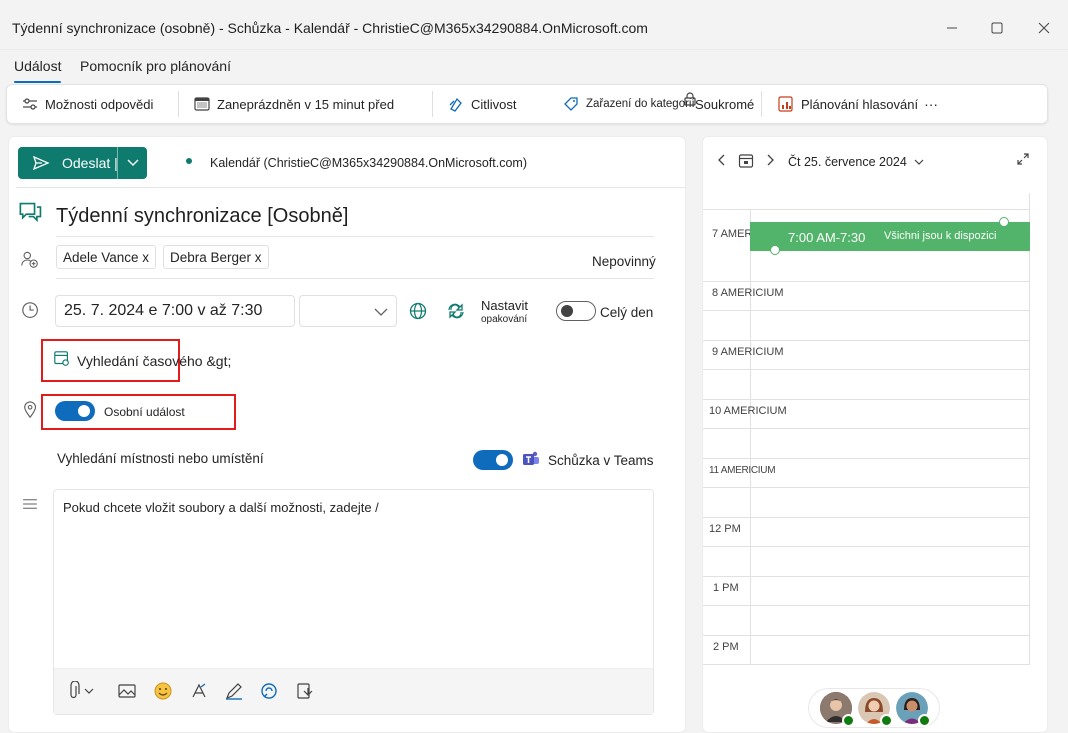 This screenshot has height=733, width=1068. What do you see at coordinates (419, 312) in the screenshot?
I see `globe-icon` at bounding box center [419, 312].